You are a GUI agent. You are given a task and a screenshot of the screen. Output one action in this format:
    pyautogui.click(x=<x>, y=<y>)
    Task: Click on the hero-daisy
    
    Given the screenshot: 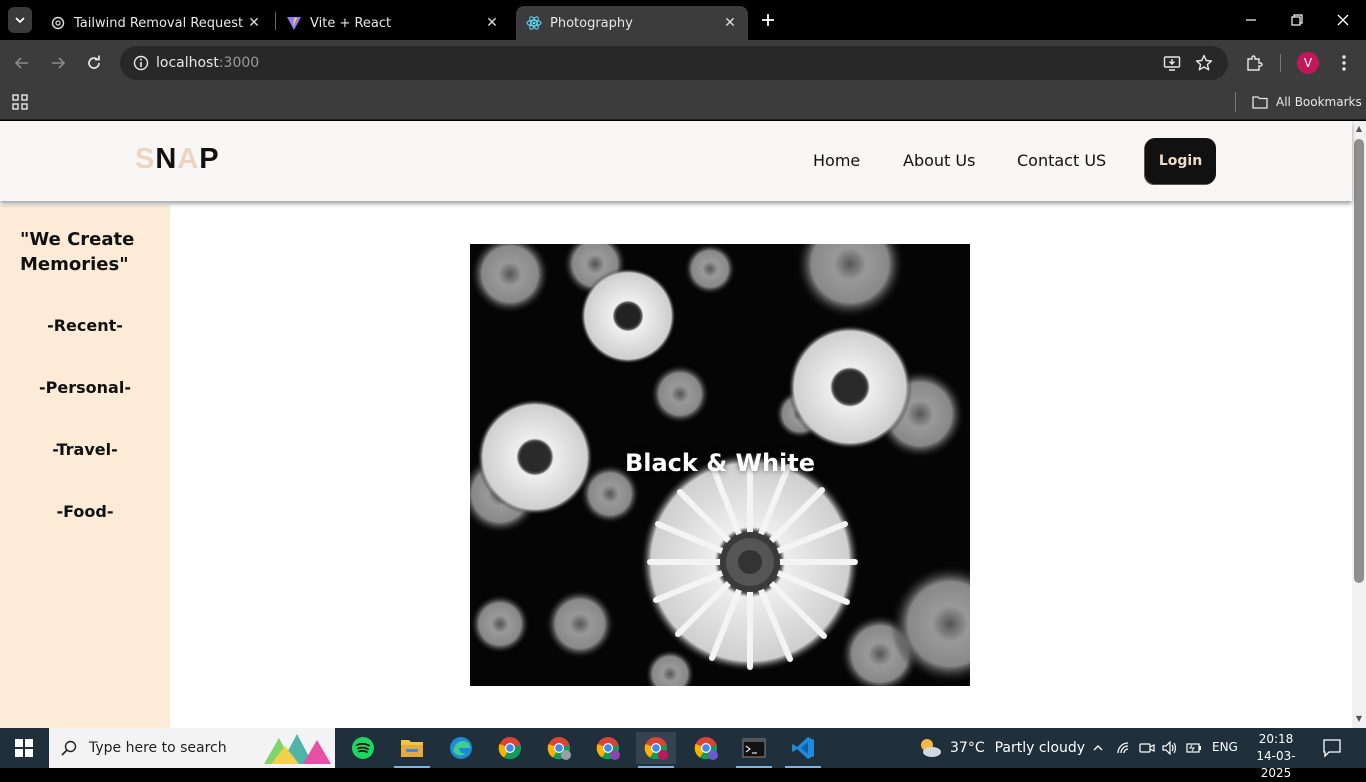 What is the action you would take?
    pyautogui.click(x=750, y=562)
    